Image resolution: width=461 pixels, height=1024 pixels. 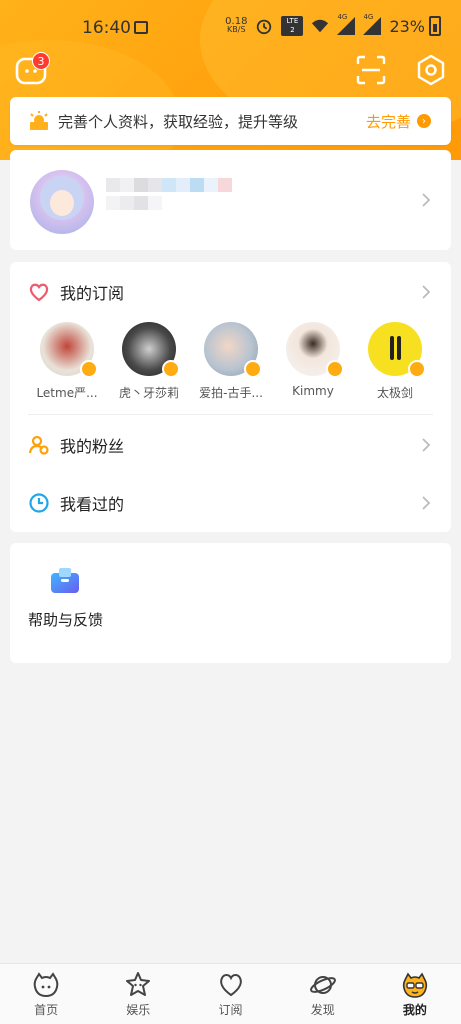 I want to click on clock-icon, so click(x=39, y=503).